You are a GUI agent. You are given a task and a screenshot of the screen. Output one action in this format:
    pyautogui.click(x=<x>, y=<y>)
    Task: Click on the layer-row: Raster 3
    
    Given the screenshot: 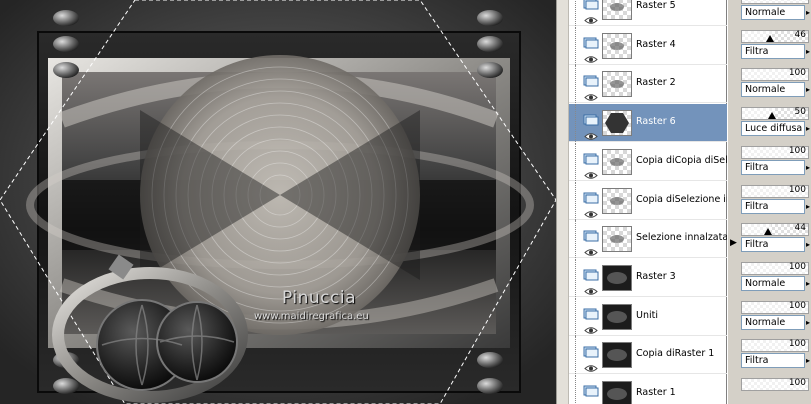 What is the action you would take?
    pyautogui.click(x=648, y=277)
    